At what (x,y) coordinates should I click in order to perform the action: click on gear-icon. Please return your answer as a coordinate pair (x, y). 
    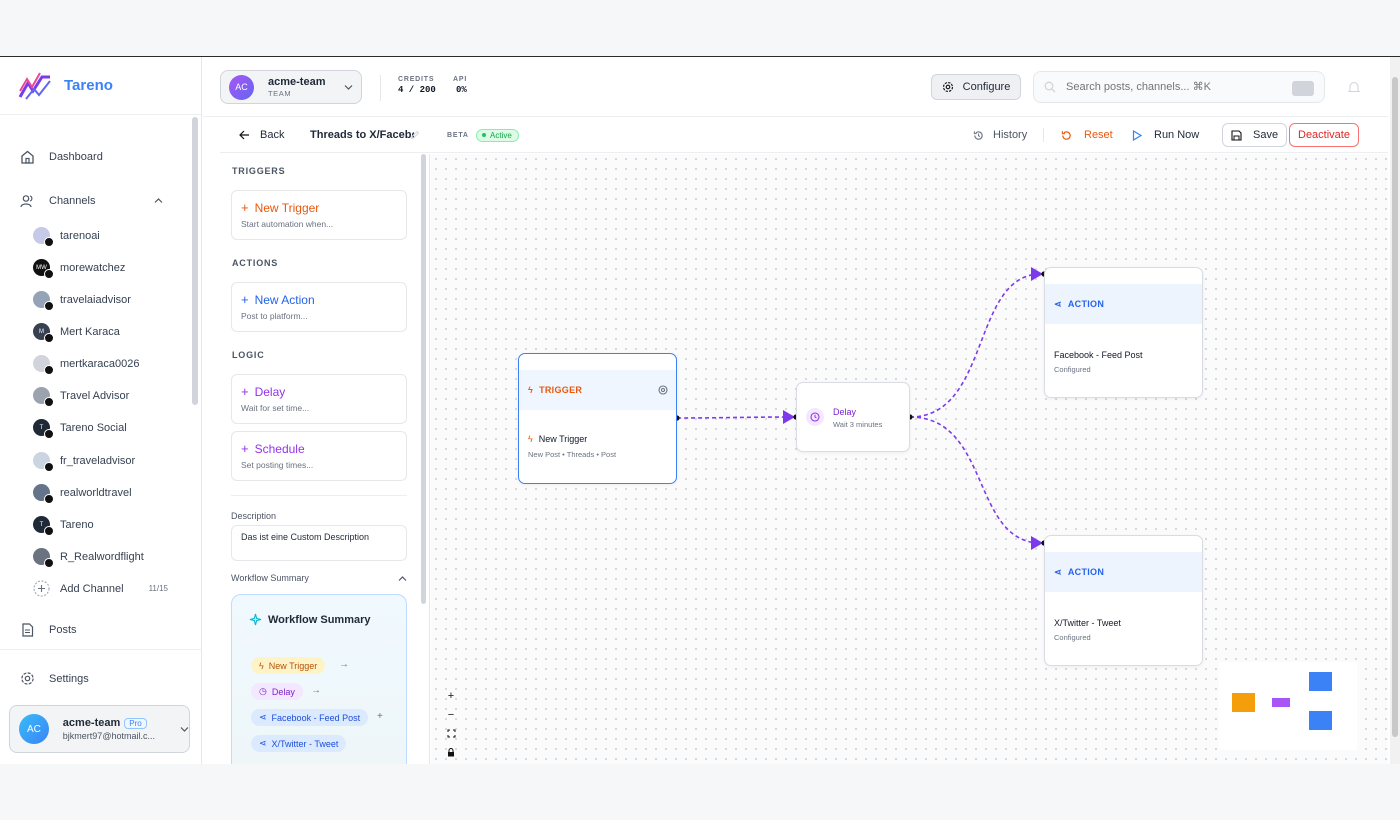
    Looking at the image, I should click on (947, 87).